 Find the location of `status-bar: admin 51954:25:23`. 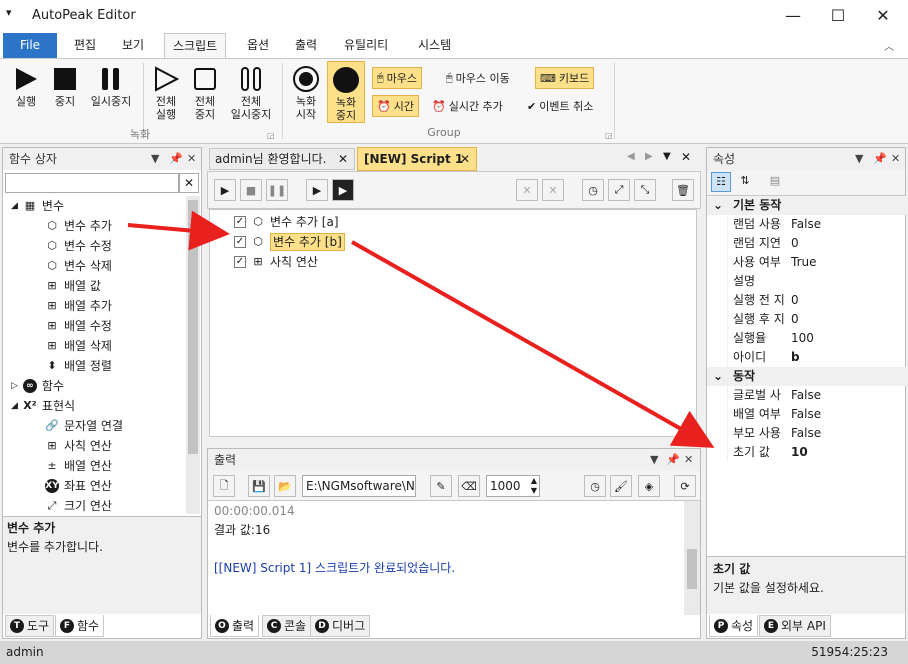

status-bar: admin 51954:25:23 is located at coordinates (454, 652).